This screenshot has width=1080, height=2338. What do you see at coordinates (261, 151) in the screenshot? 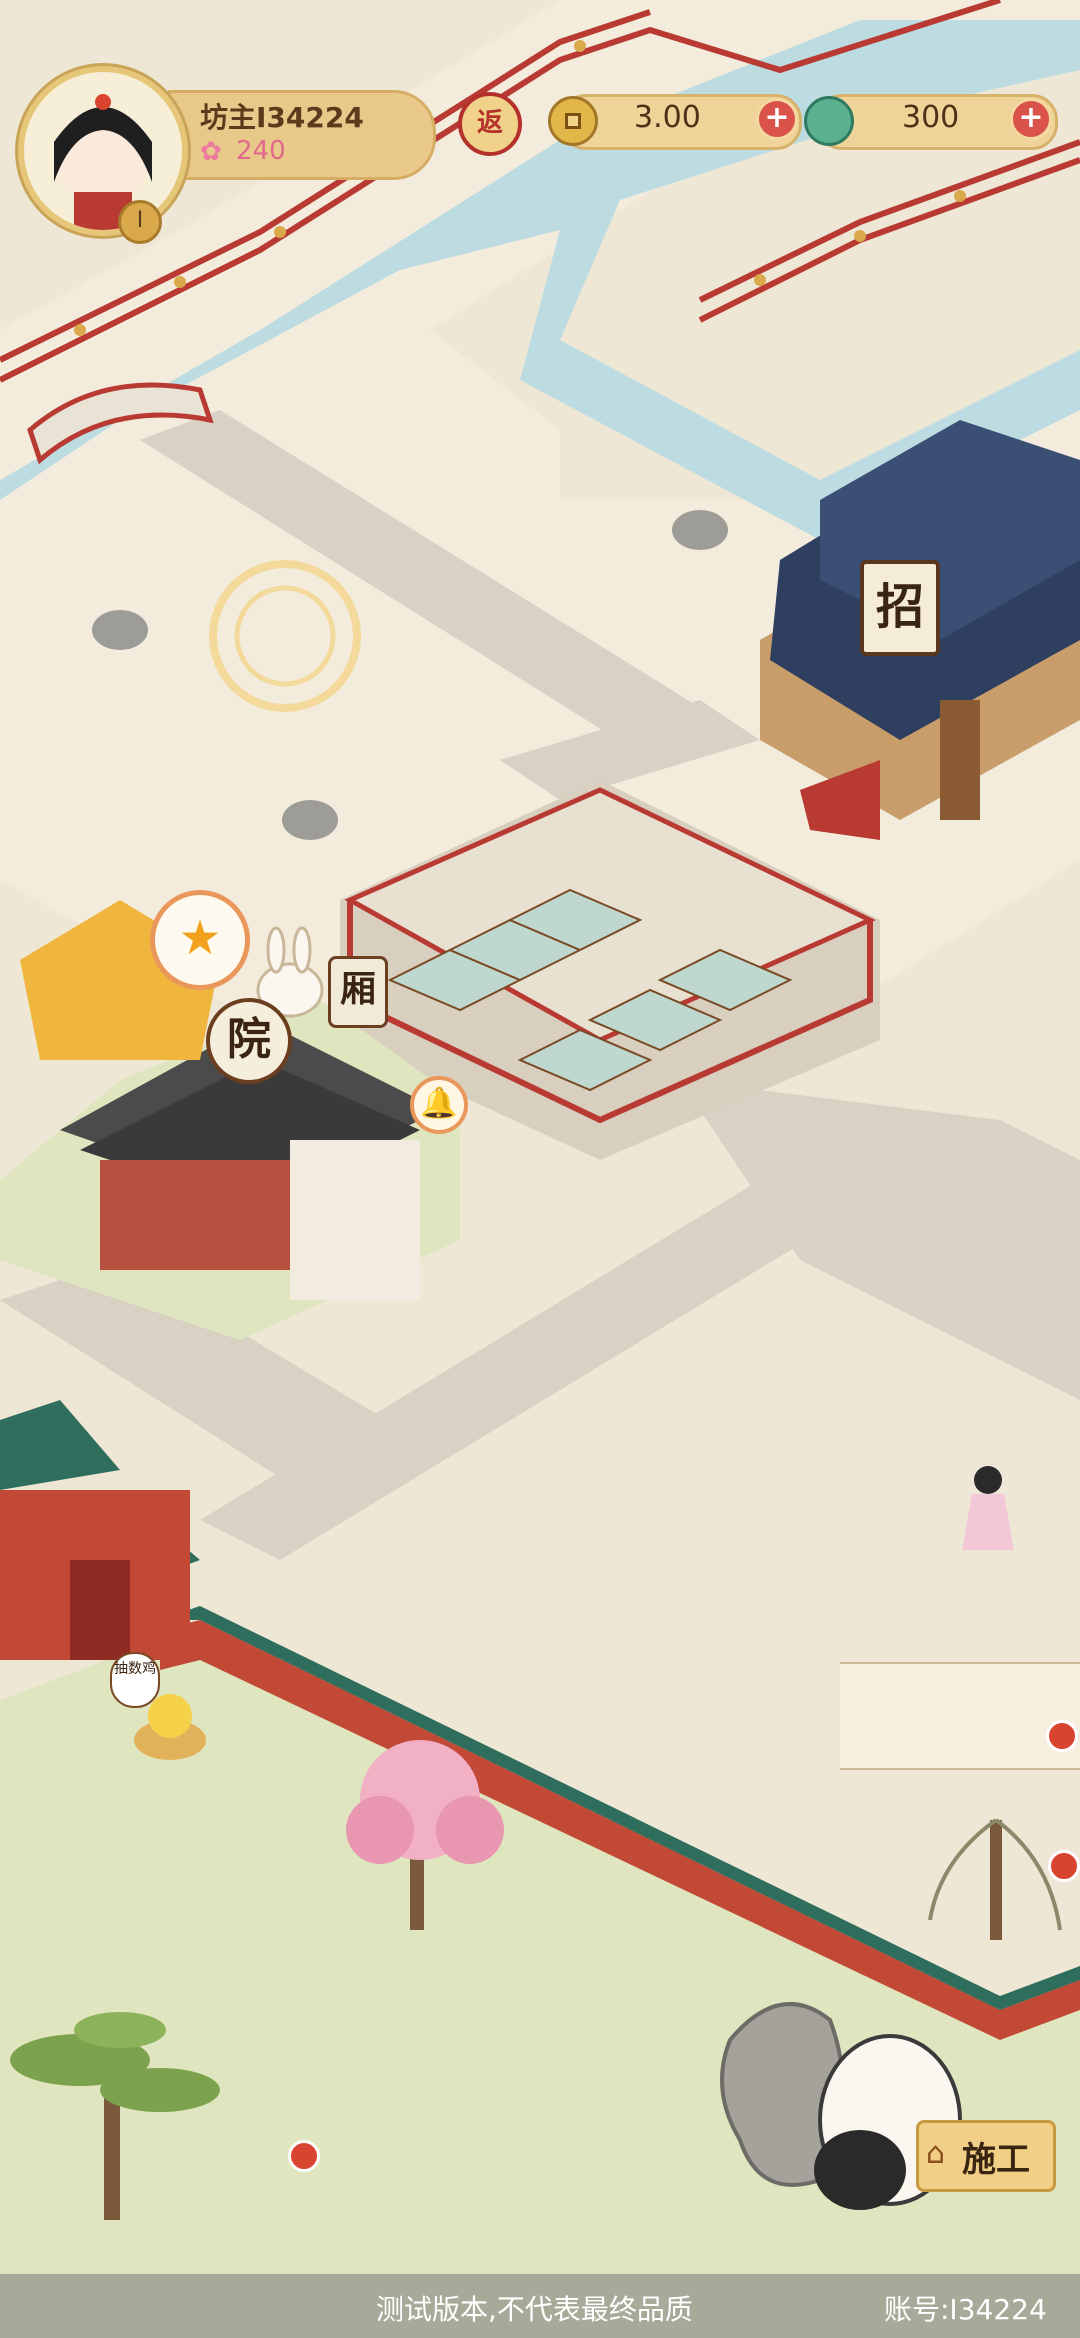
I see `player-reputation: 240` at bounding box center [261, 151].